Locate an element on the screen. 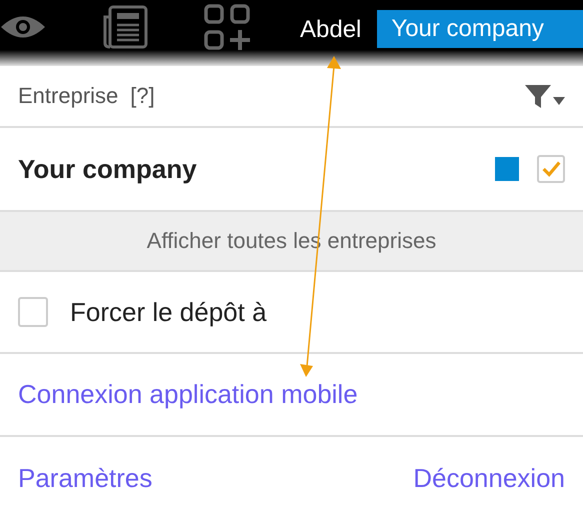 This screenshot has height=516, width=583. eye-icon is located at coordinates (23, 27).